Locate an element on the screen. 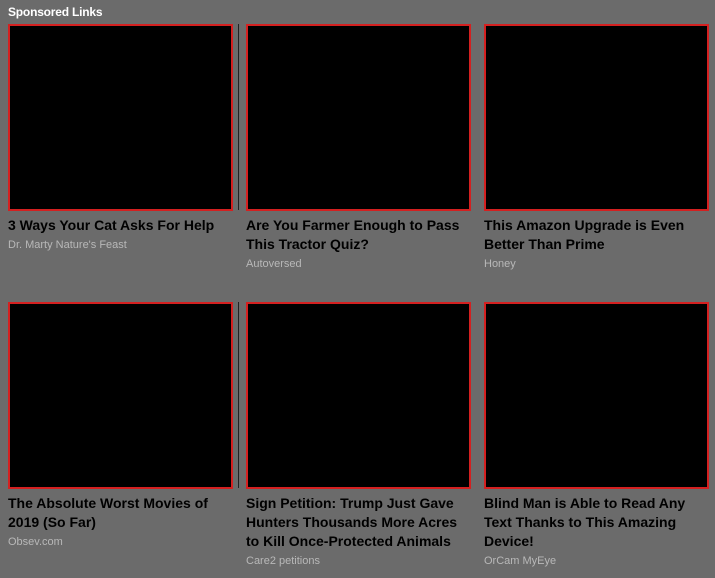 The width and height of the screenshot is (715, 578). ad-source: Autoversed is located at coordinates (274, 264).